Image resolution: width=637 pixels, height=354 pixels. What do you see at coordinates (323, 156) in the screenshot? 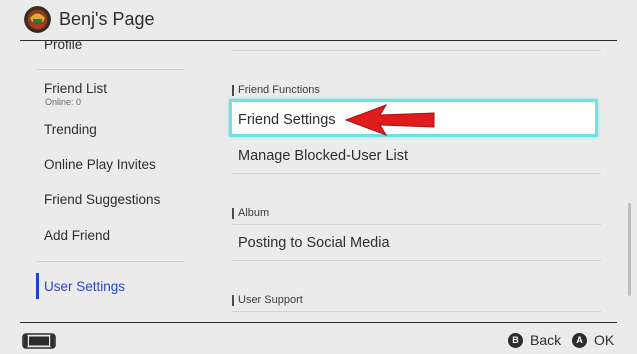
I see `manage-blocked-user-list-item: Manage Blocked-User List` at bounding box center [323, 156].